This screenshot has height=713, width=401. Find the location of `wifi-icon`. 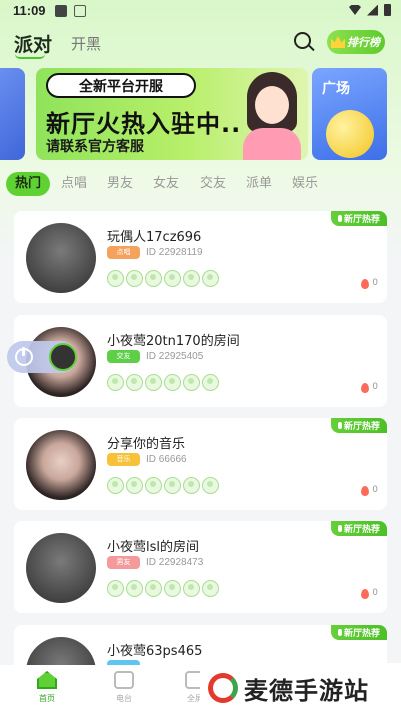

wifi-icon is located at coordinates (355, 10).